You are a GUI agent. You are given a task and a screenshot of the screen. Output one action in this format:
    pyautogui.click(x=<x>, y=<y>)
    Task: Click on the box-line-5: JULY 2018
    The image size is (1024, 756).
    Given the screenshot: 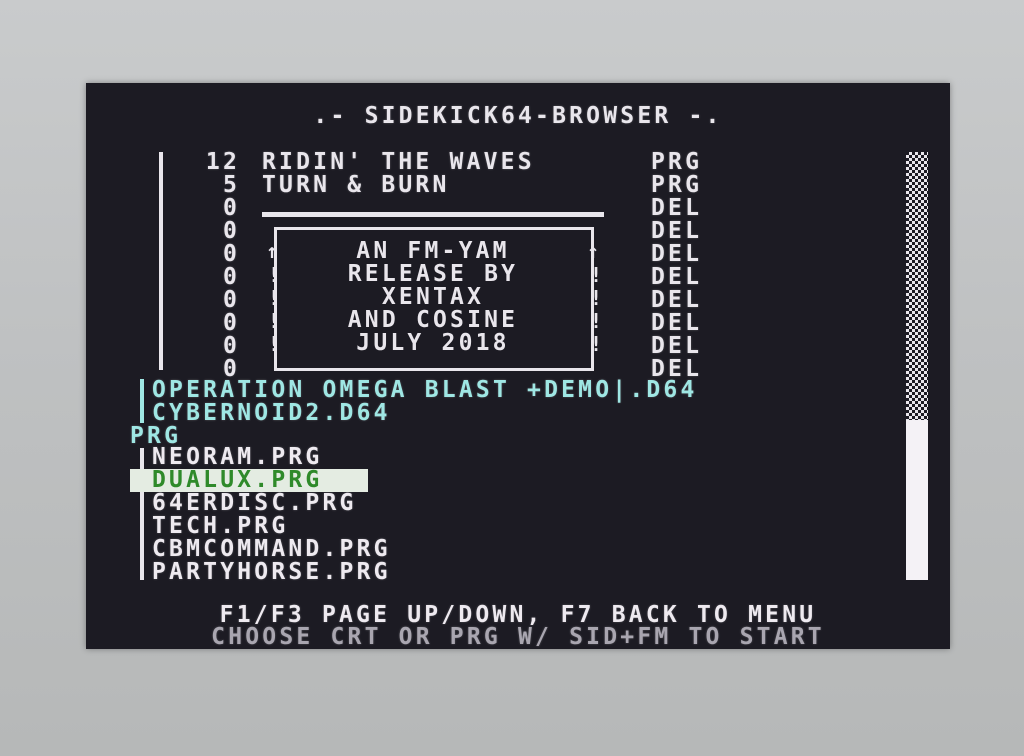 What is the action you would take?
    pyautogui.click(x=433, y=343)
    